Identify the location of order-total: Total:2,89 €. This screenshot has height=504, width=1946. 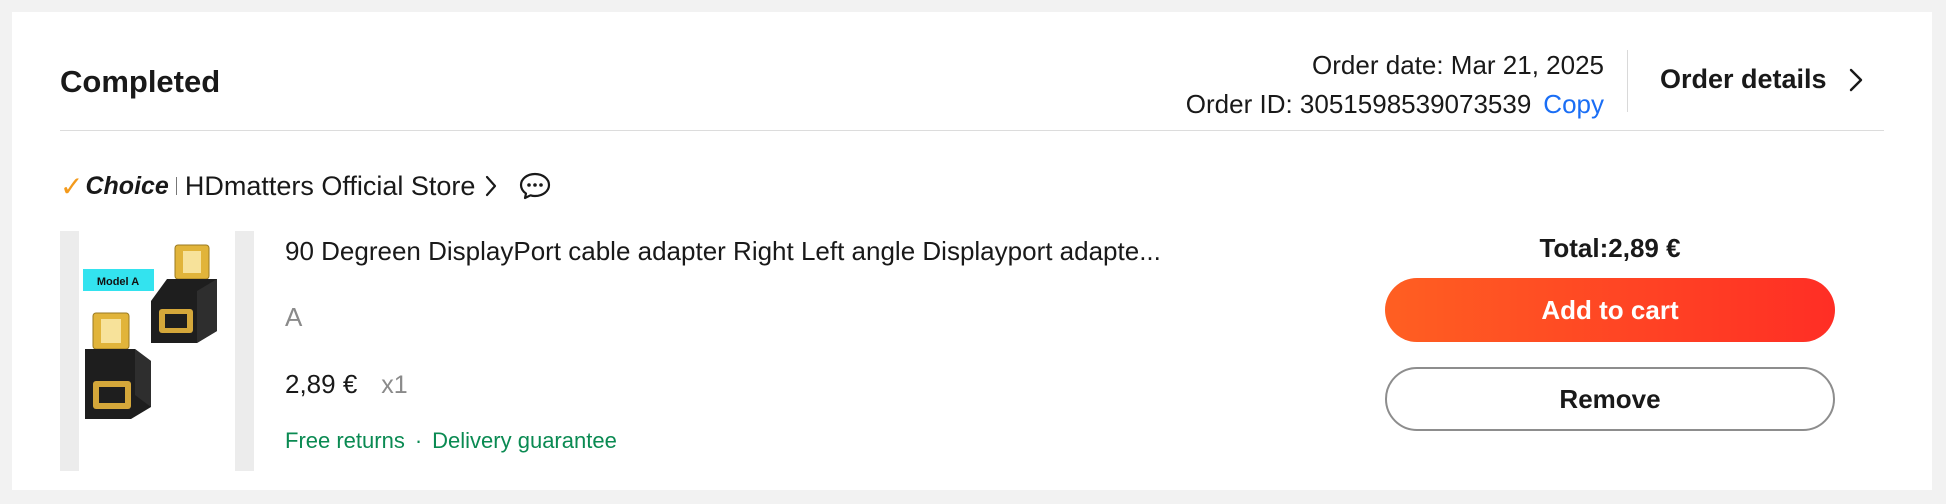
(1610, 248).